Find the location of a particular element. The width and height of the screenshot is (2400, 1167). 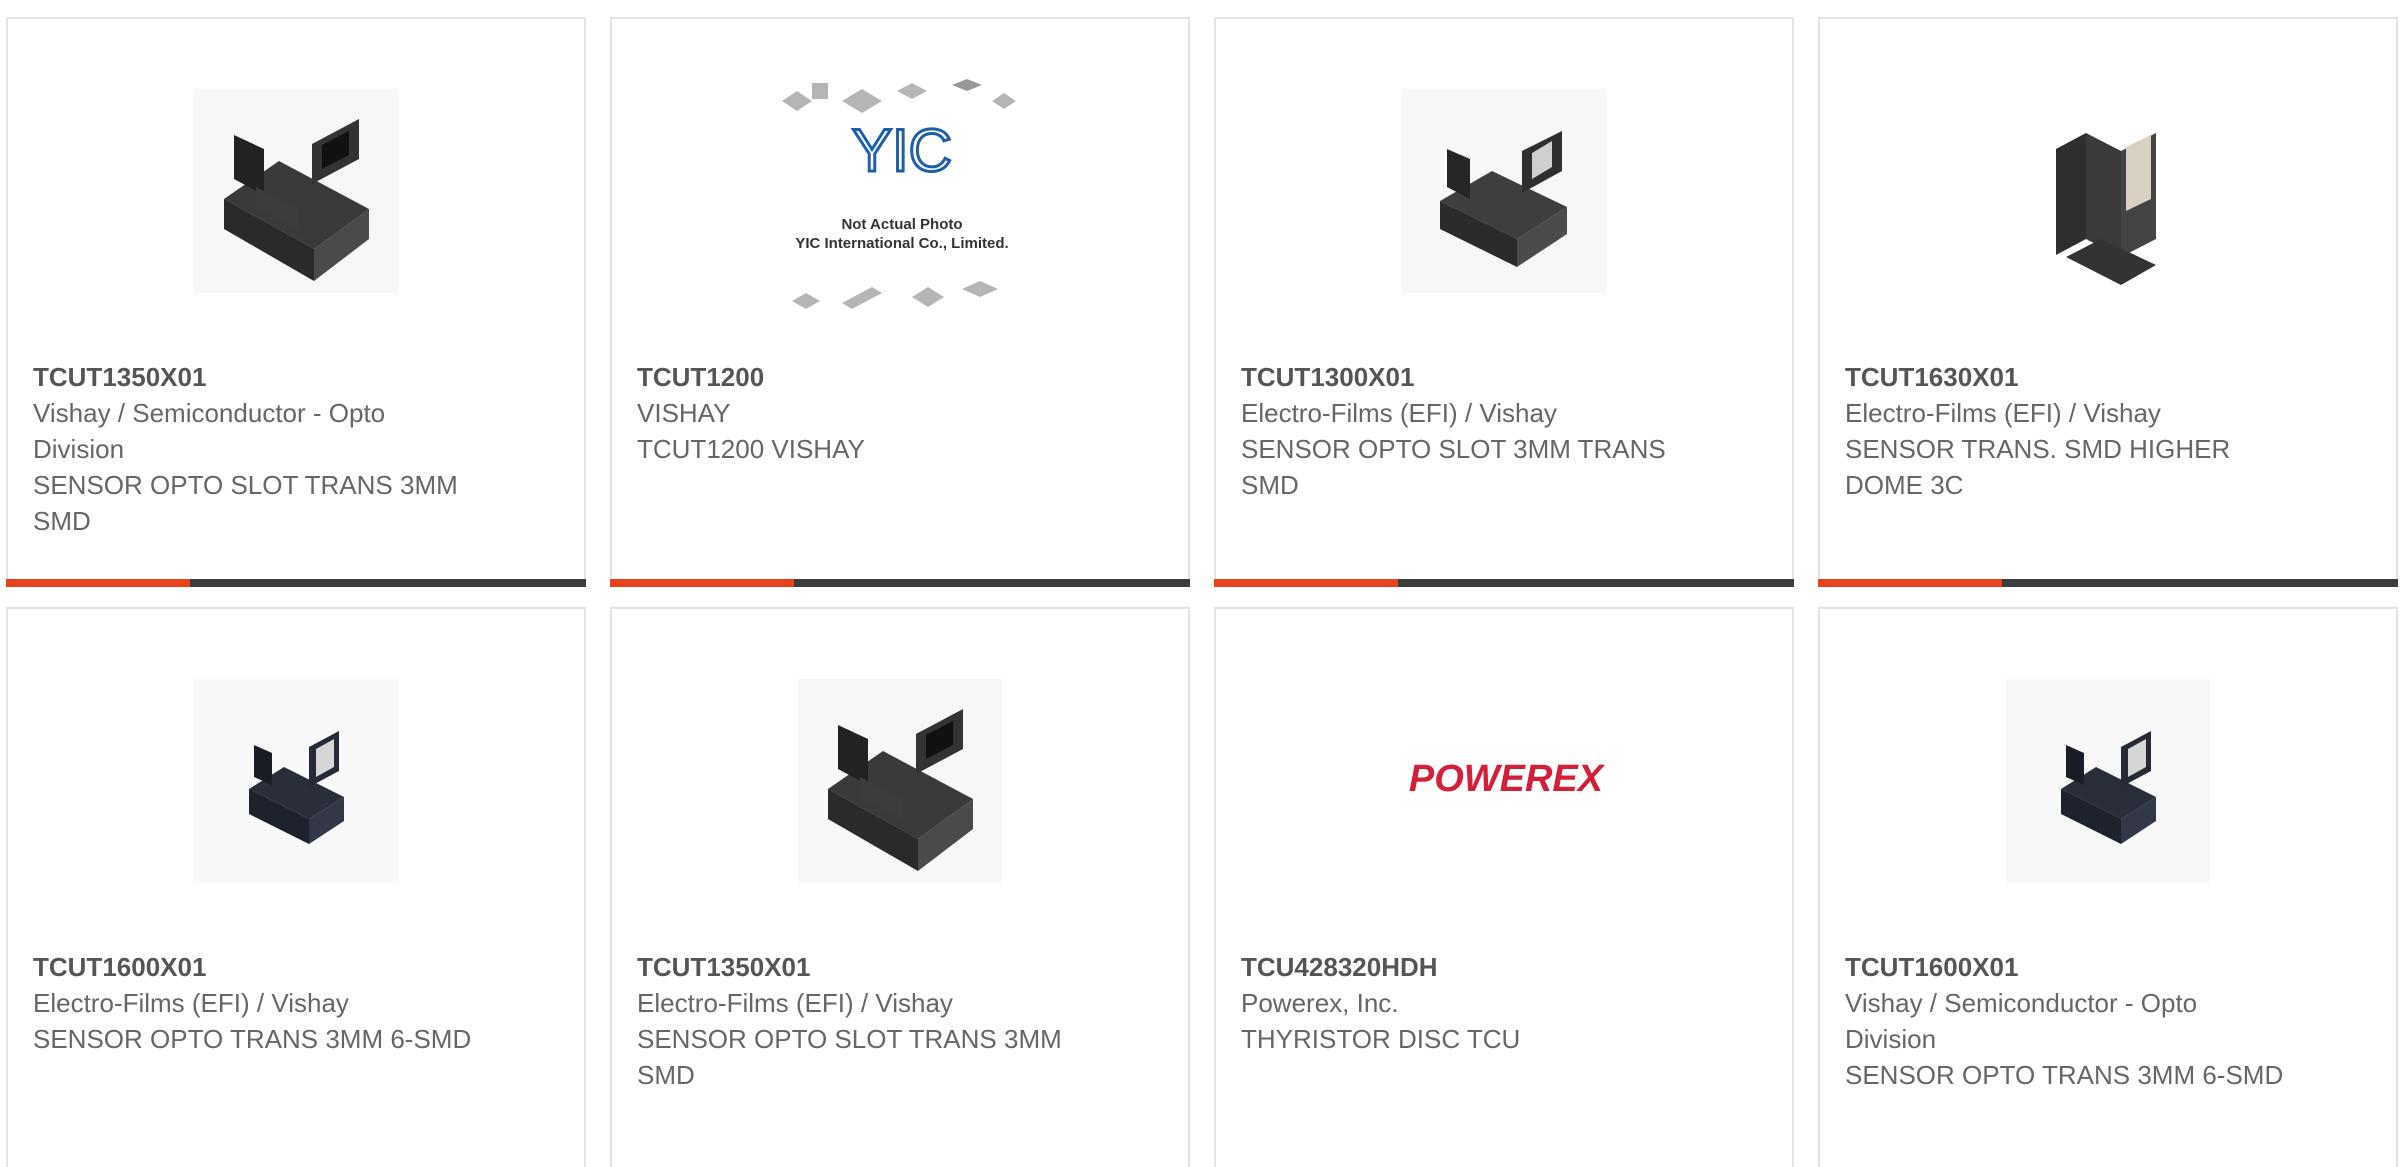

description: THYRISTOR DISC TCU is located at coordinates (1381, 1039).